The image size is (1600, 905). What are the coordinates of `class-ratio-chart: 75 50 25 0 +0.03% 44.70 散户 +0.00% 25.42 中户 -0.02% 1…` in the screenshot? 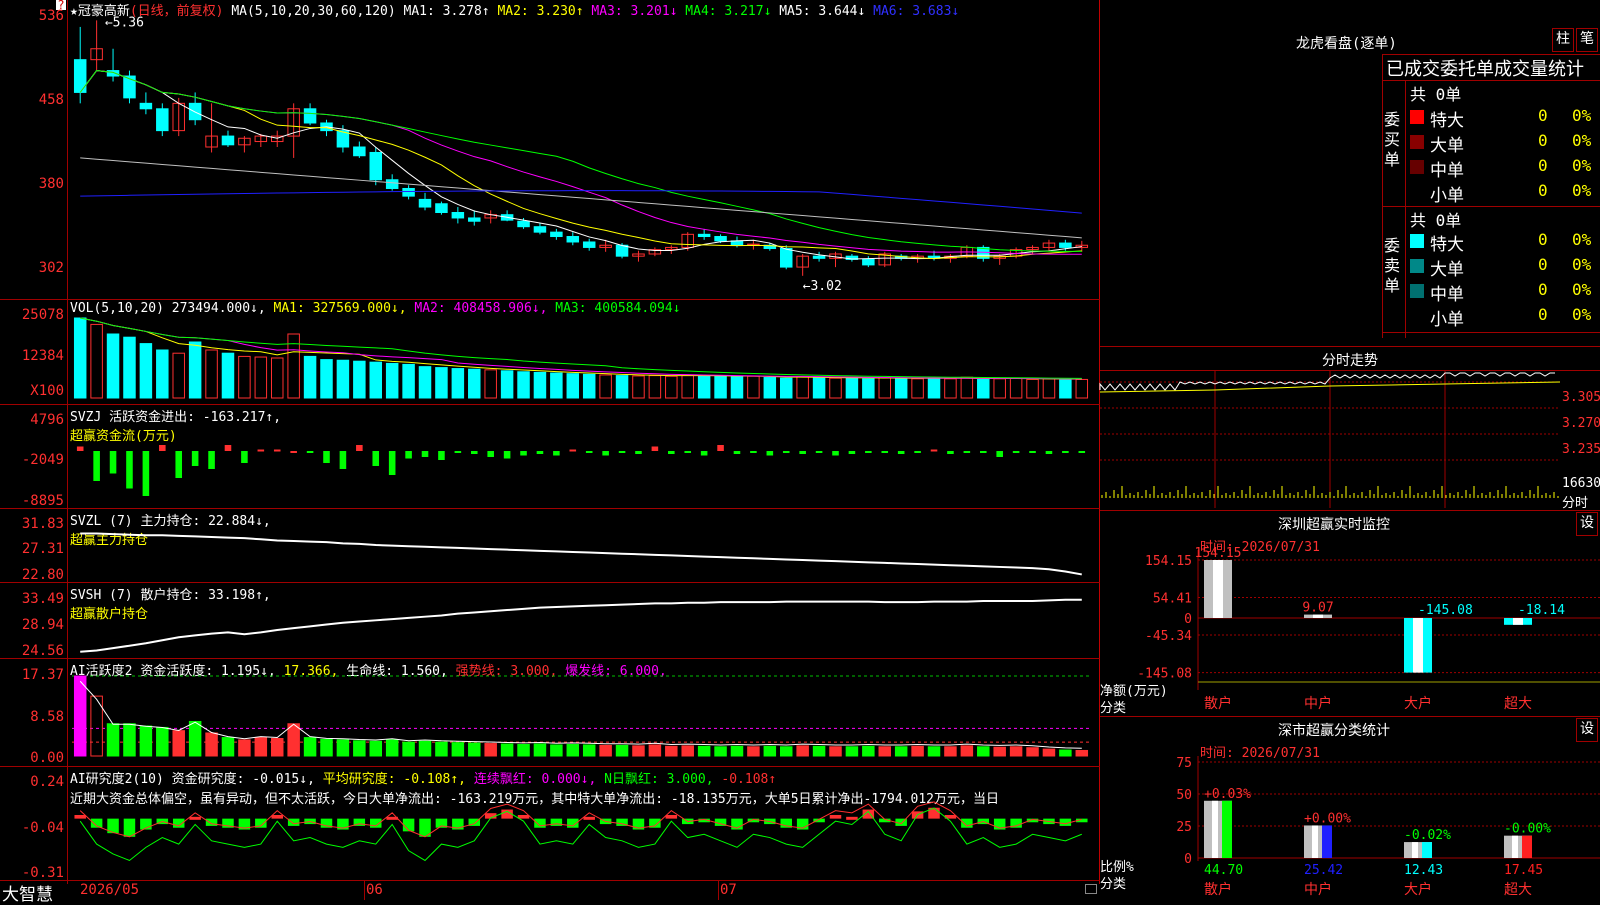 It's located at (1388, 826).